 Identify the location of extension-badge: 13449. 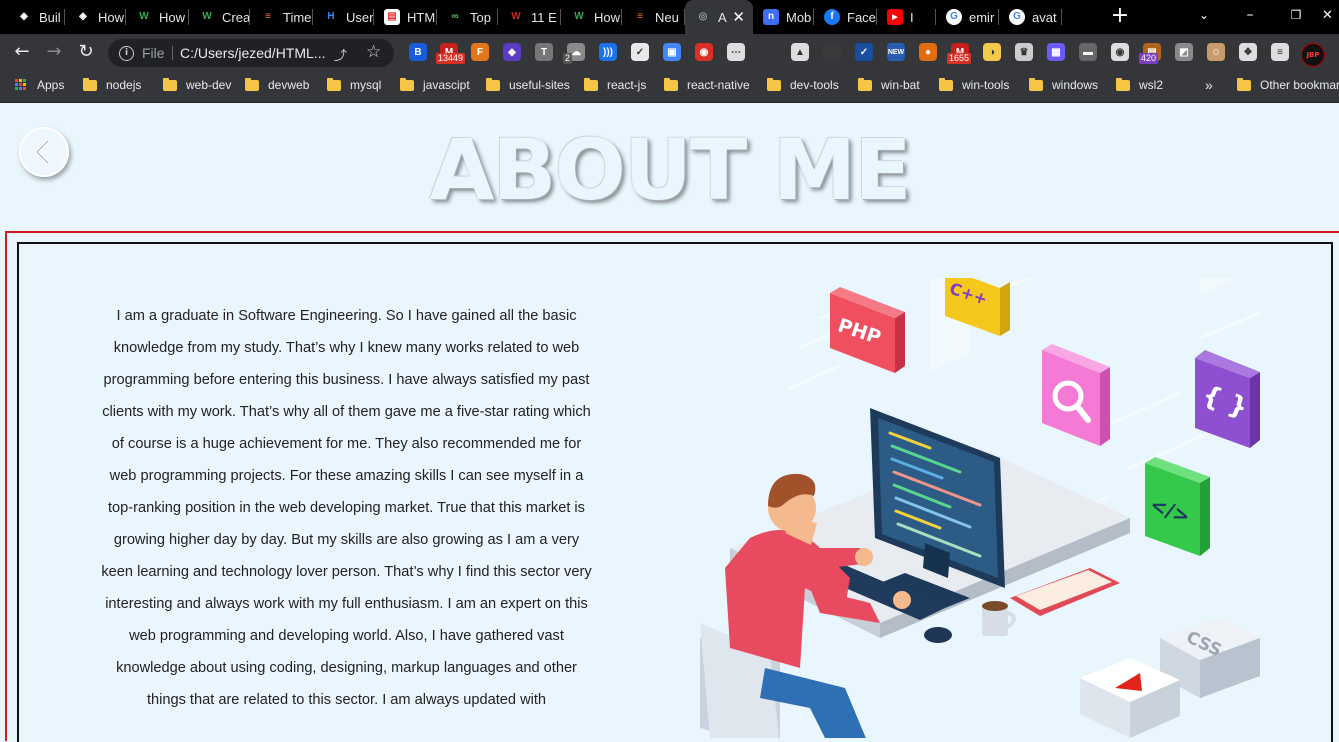
(451, 58).